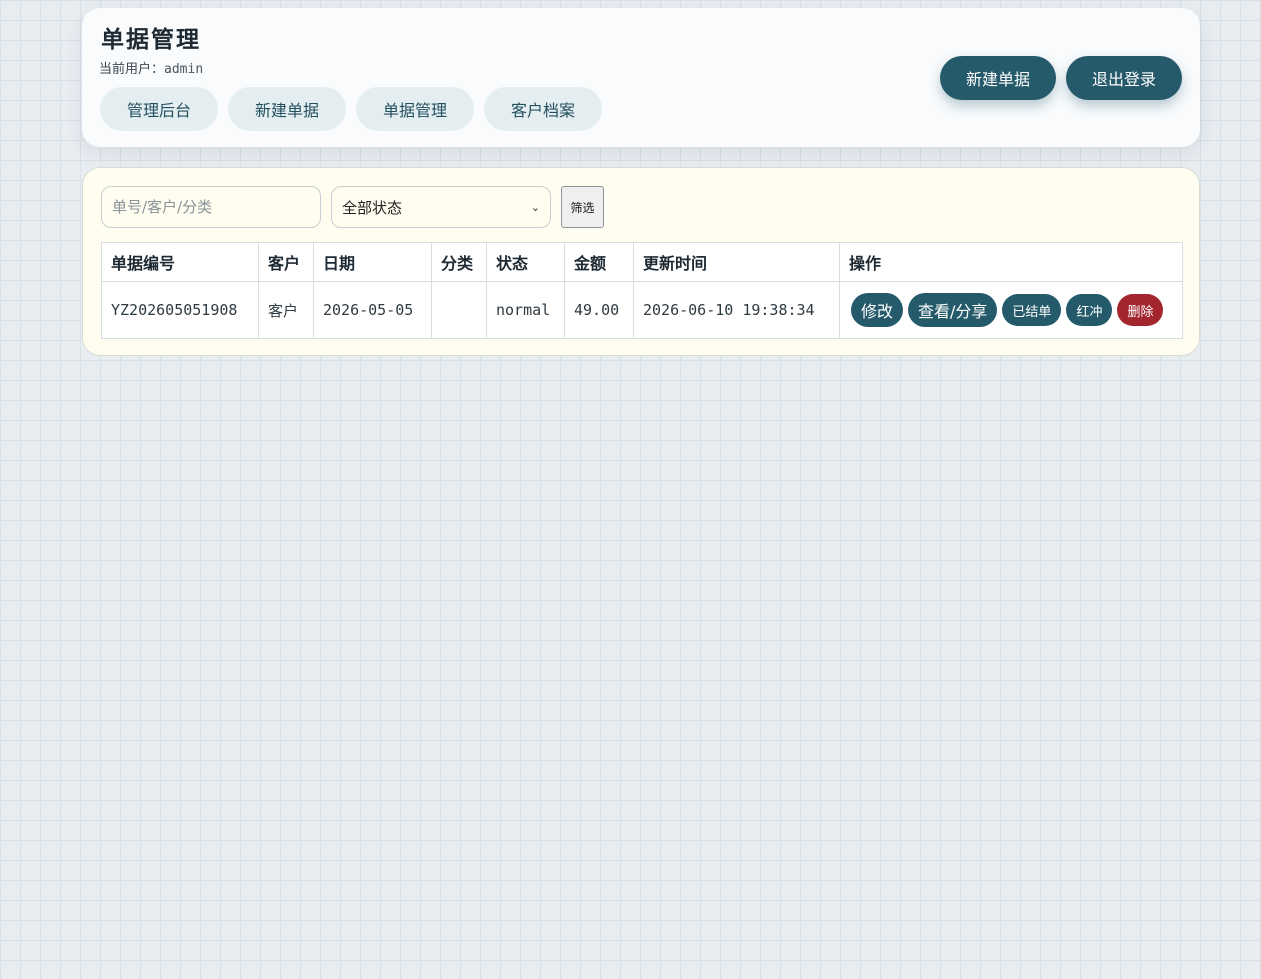 The image size is (1261, 979). I want to click on col-category: 分类, so click(459, 262).